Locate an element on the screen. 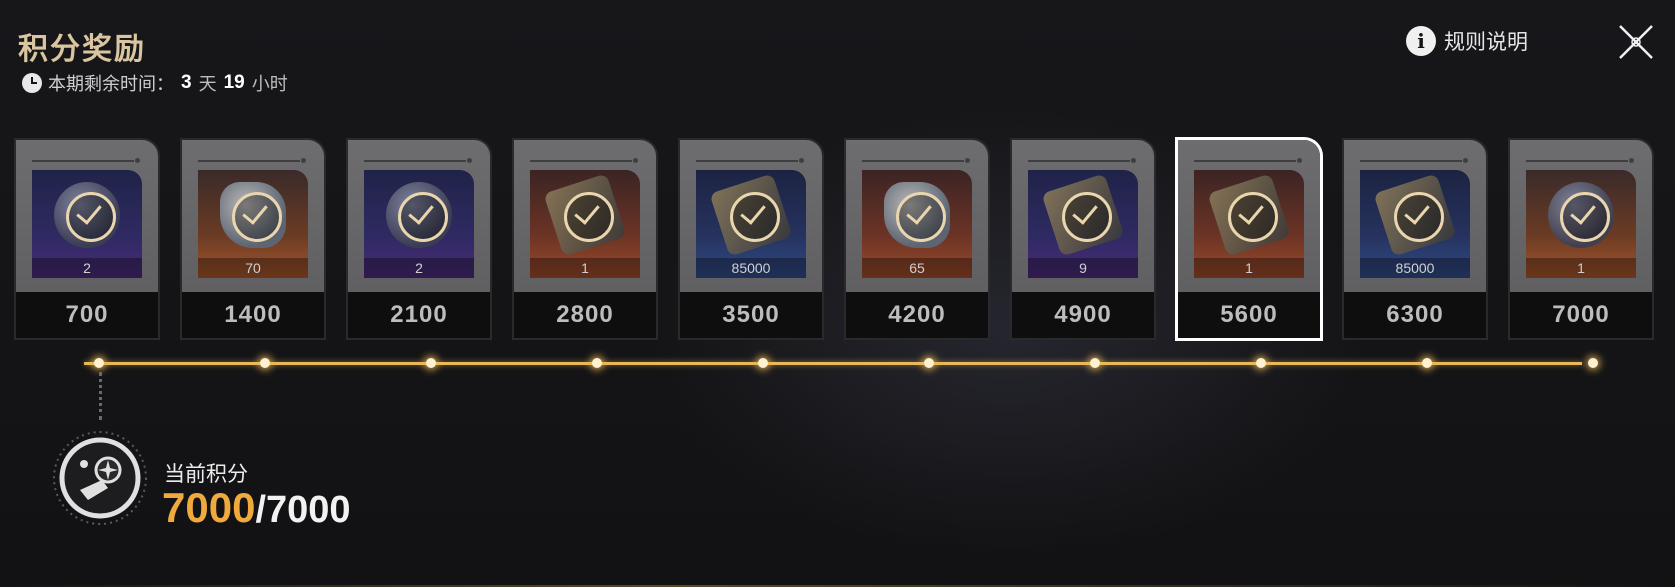 This screenshot has width=1675, height=587. reward-card: 2 700 is located at coordinates (87, 239).